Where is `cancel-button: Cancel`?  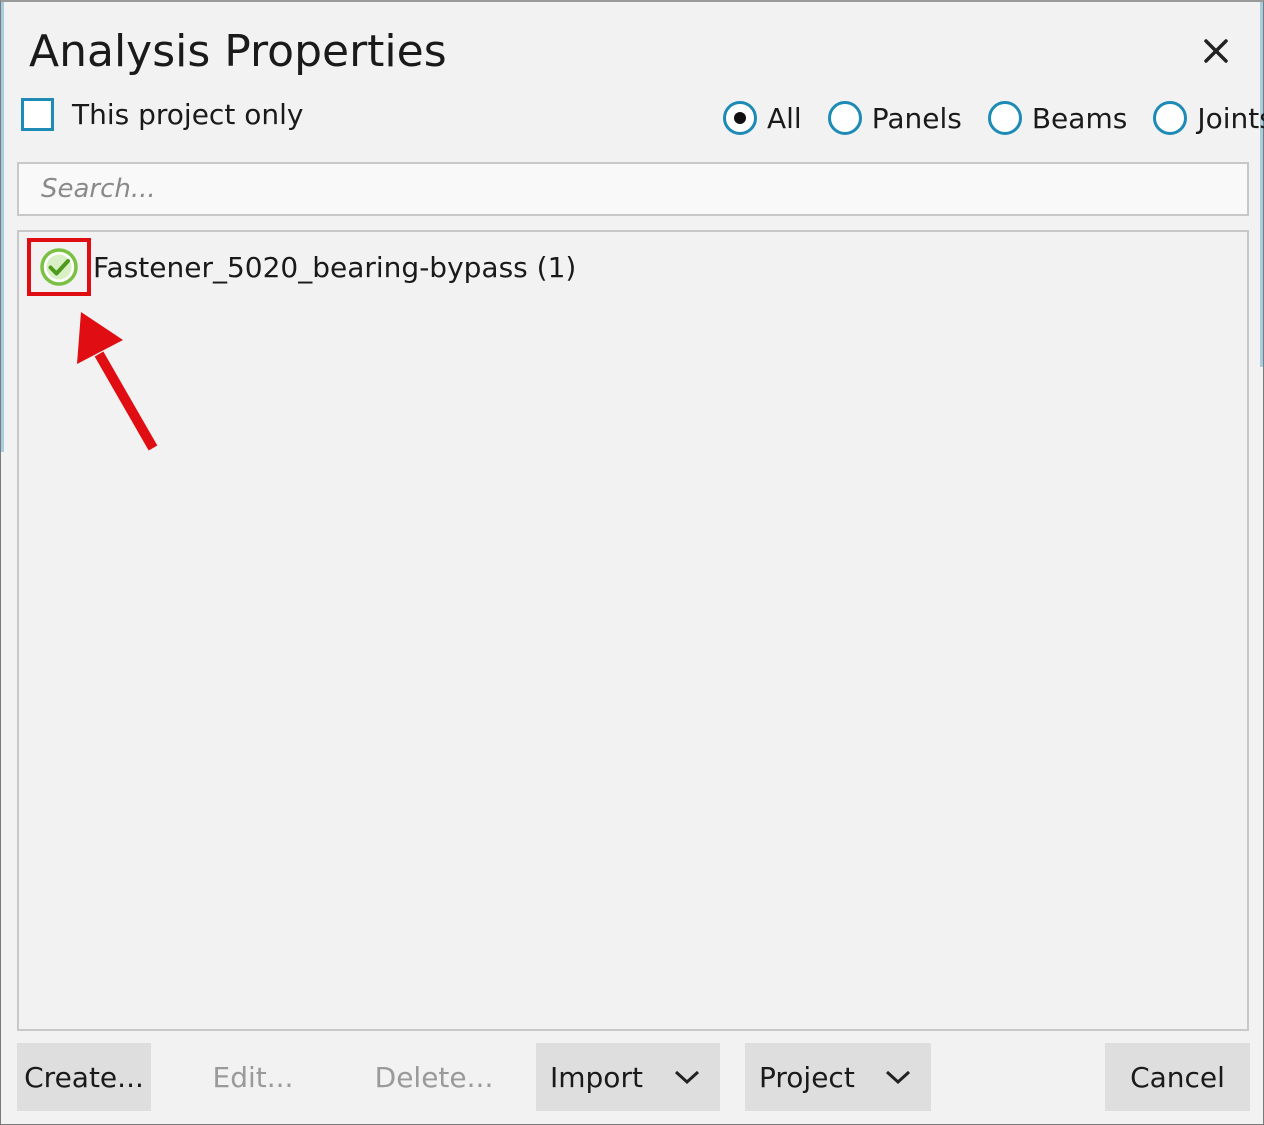
cancel-button: Cancel is located at coordinates (1177, 1077).